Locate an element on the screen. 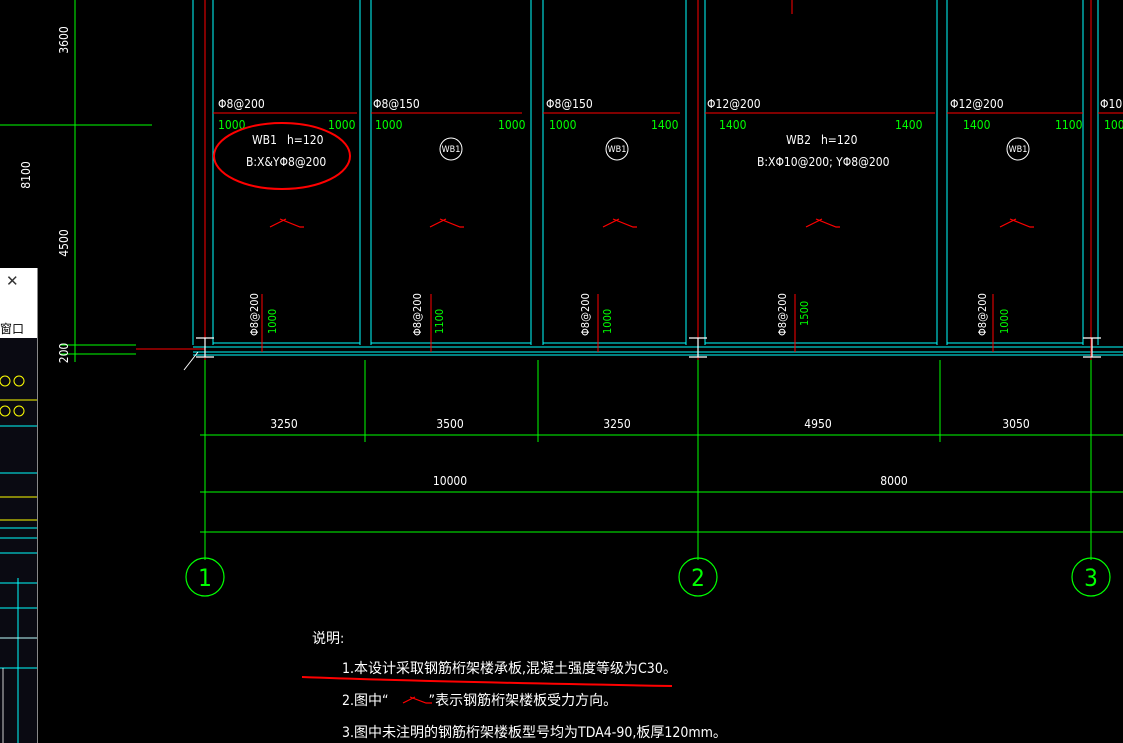 The height and width of the screenshot is (743, 1123). axis-label-1: 1 is located at coordinates (205, 578).